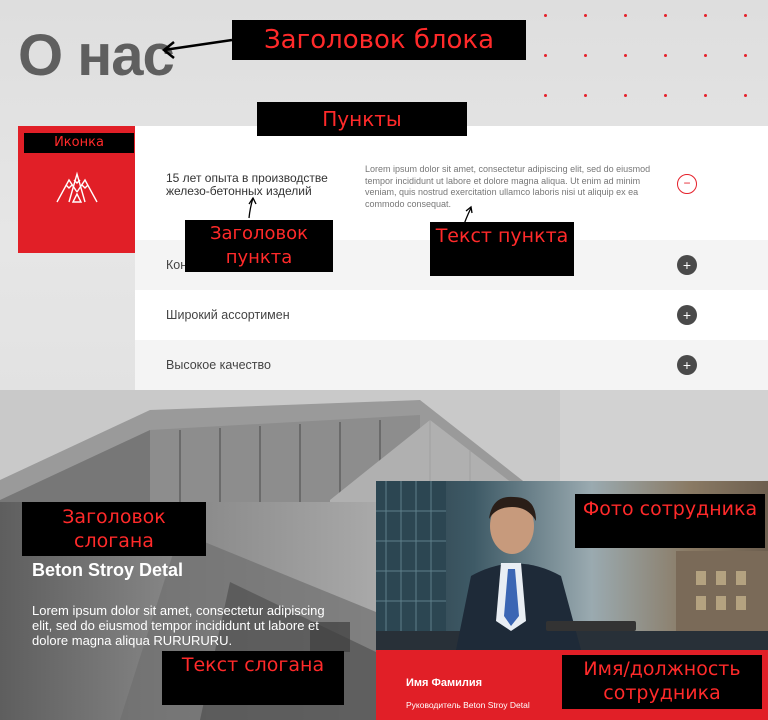 This screenshot has height=720, width=768. I want to click on annotation-employee-name-role: Имя/должность сотрудника, so click(662, 682).